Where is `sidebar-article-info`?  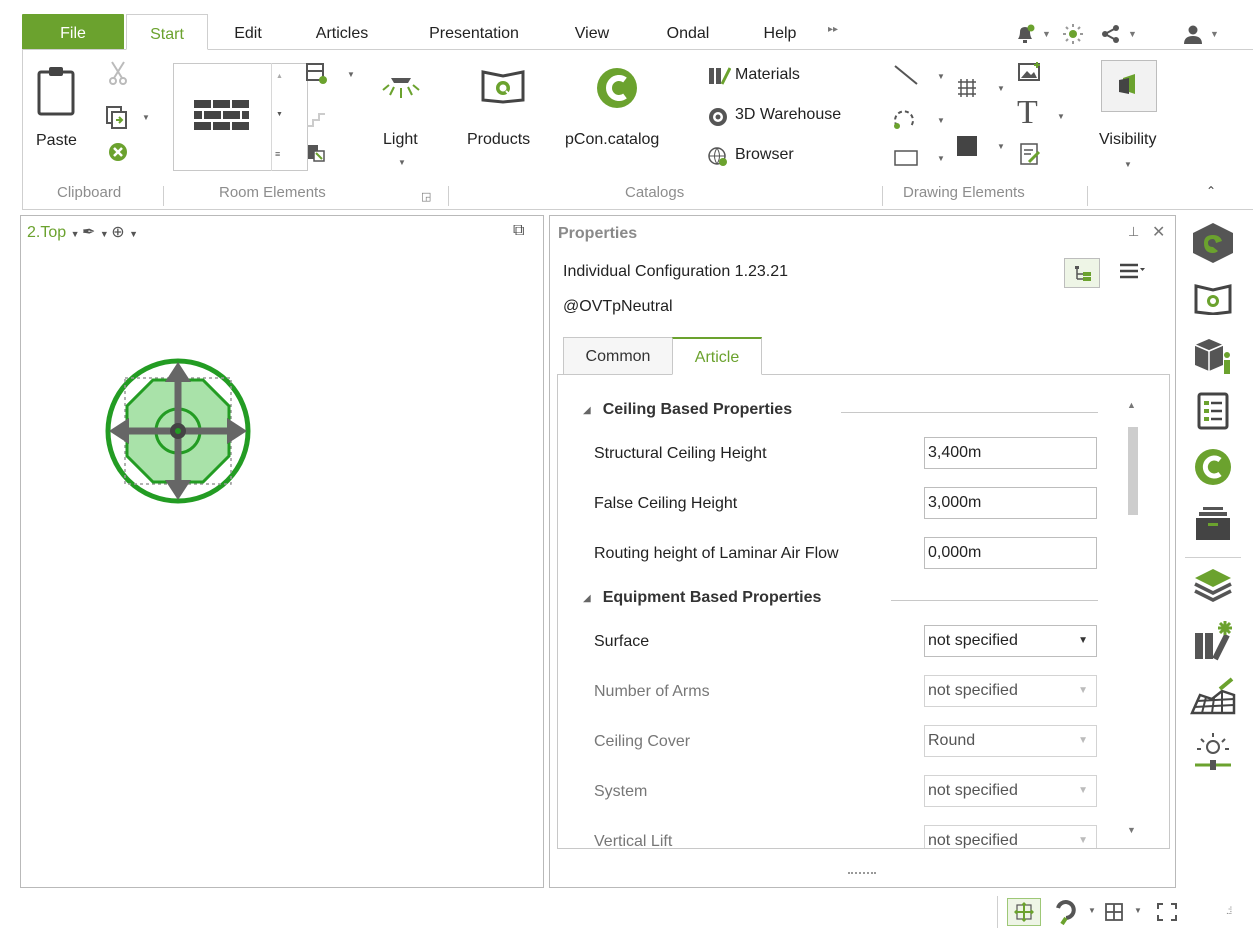 sidebar-article-info is located at coordinates (1213, 355).